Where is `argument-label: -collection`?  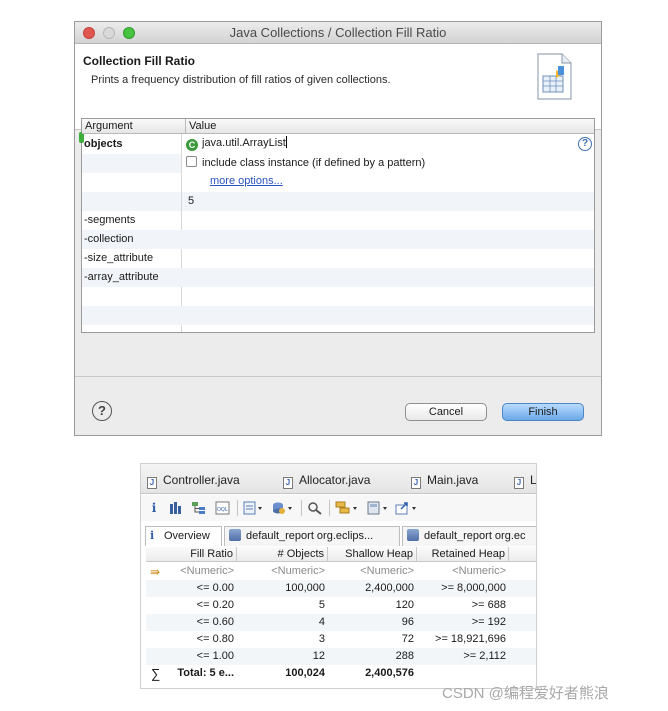 argument-label: -collection is located at coordinates (109, 239).